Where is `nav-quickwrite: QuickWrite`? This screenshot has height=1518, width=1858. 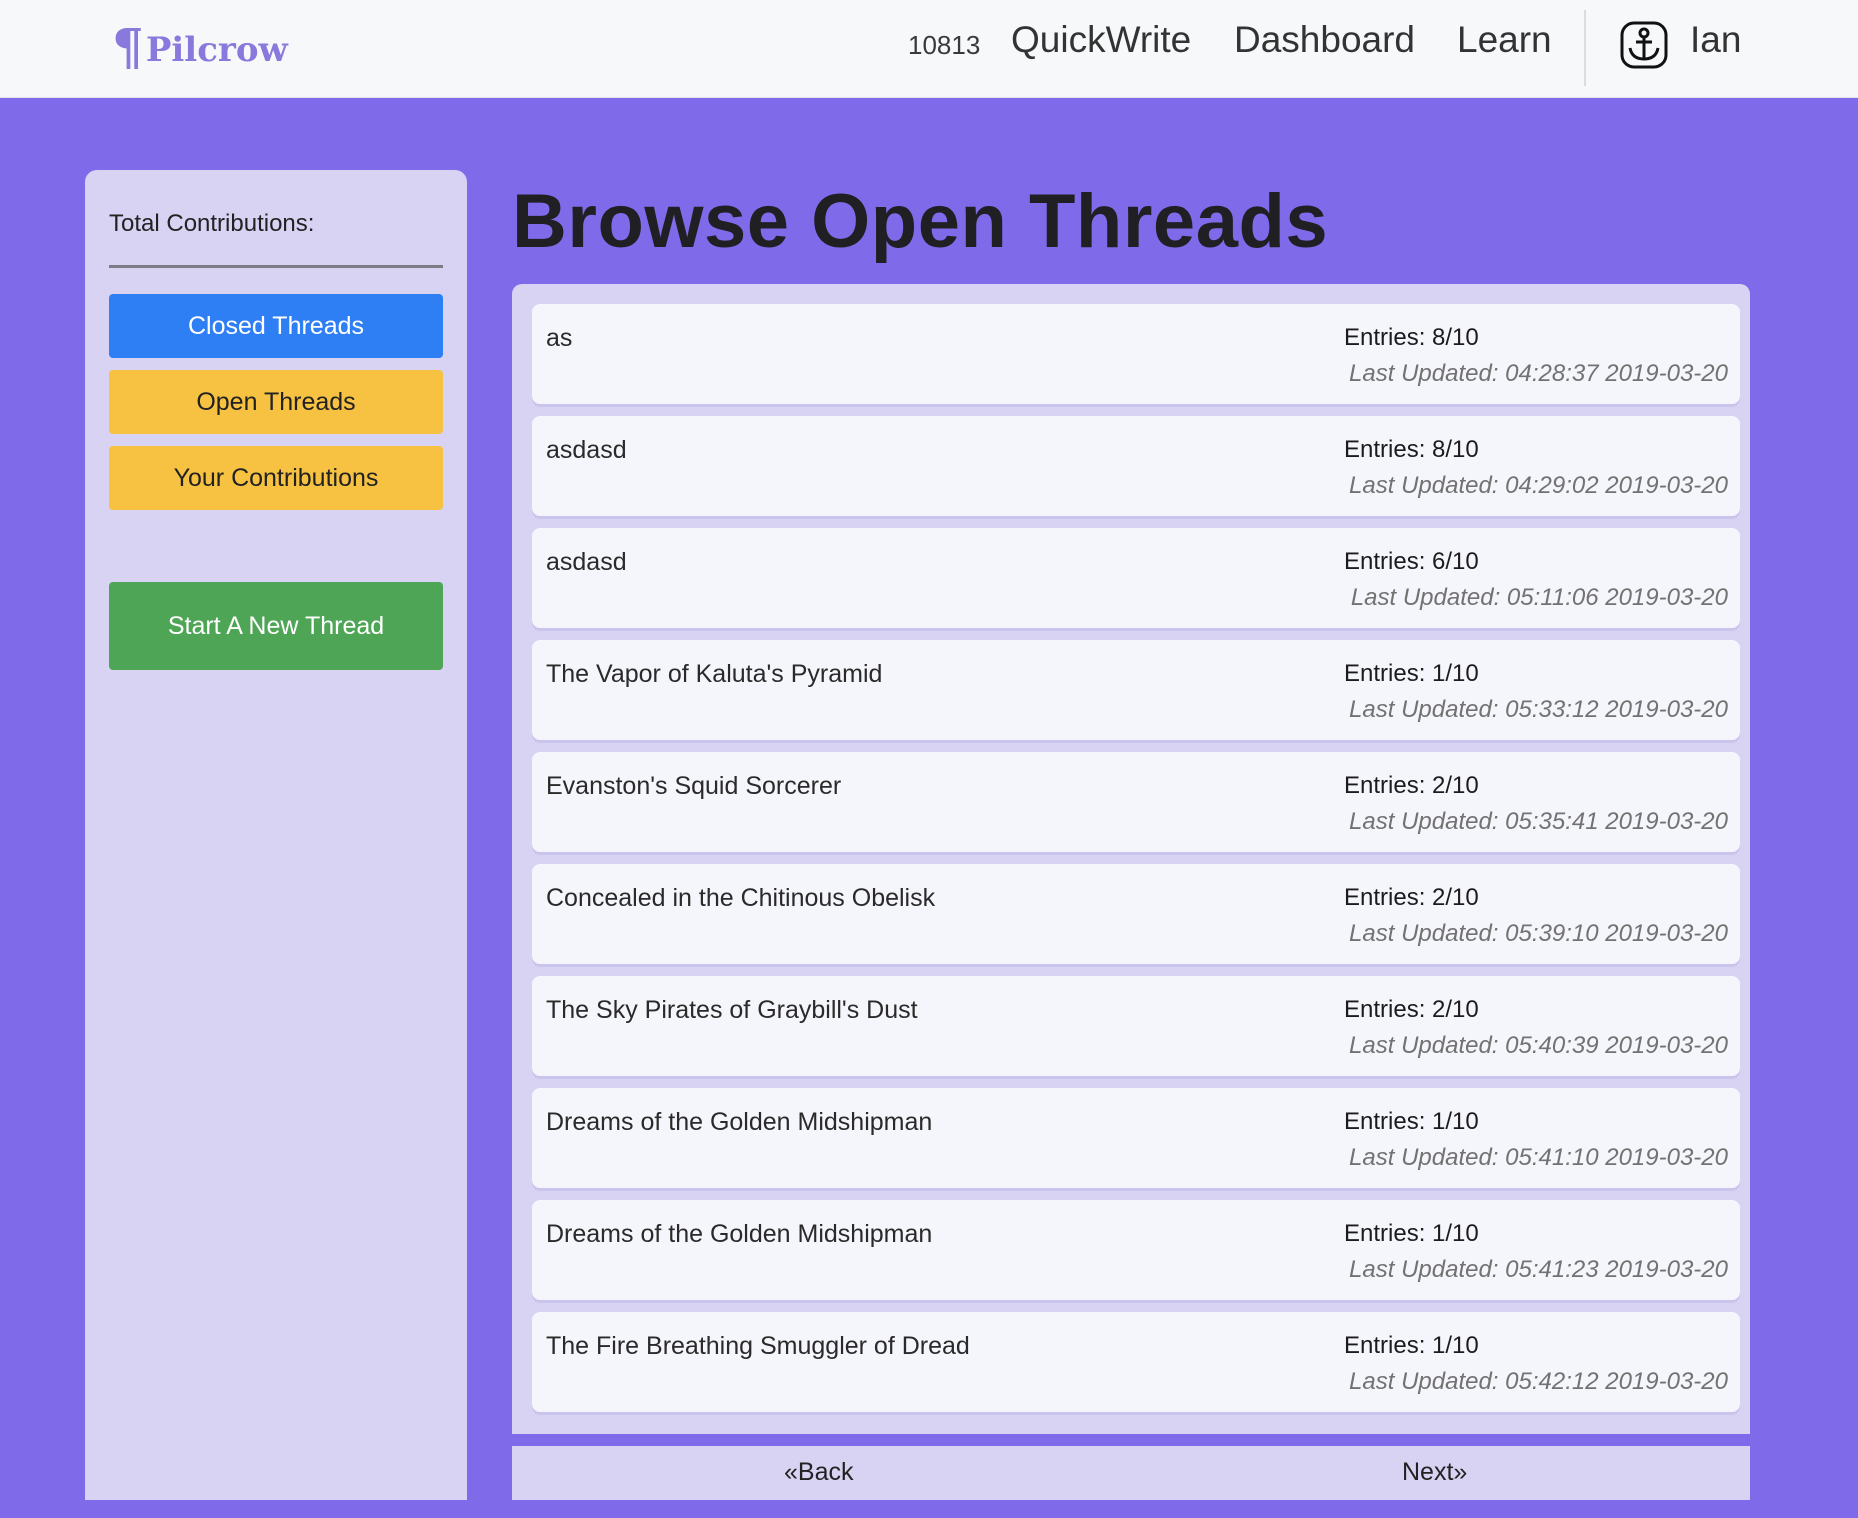 nav-quickwrite: QuickWrite is located at coordinates (1101, 40).